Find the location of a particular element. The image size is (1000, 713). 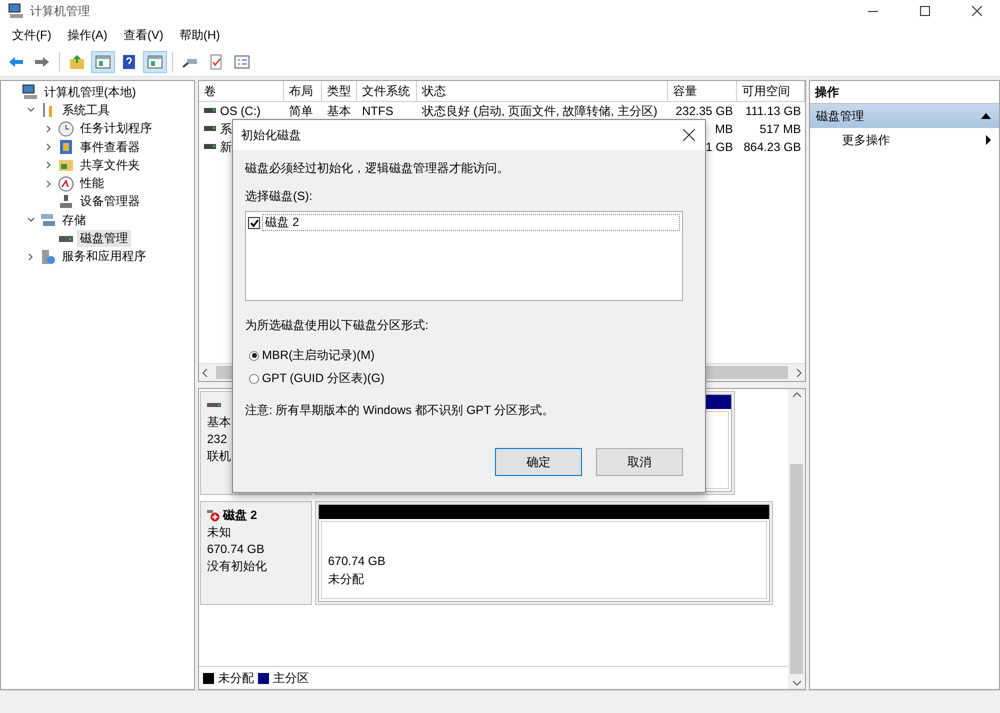

table-cell: 状态良好 (启动, 页面文件, 故障转储, 主分区) is located at coordinates (540, 111).